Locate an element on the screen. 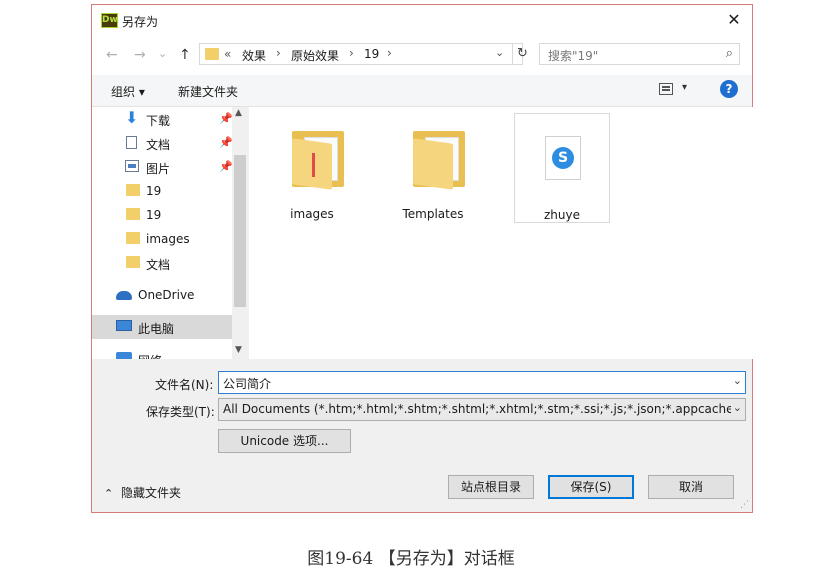 The width and height of the screenshot is (822, 569). filename-field: 公司简介 ⌄ is located at coordinates (482, 382).